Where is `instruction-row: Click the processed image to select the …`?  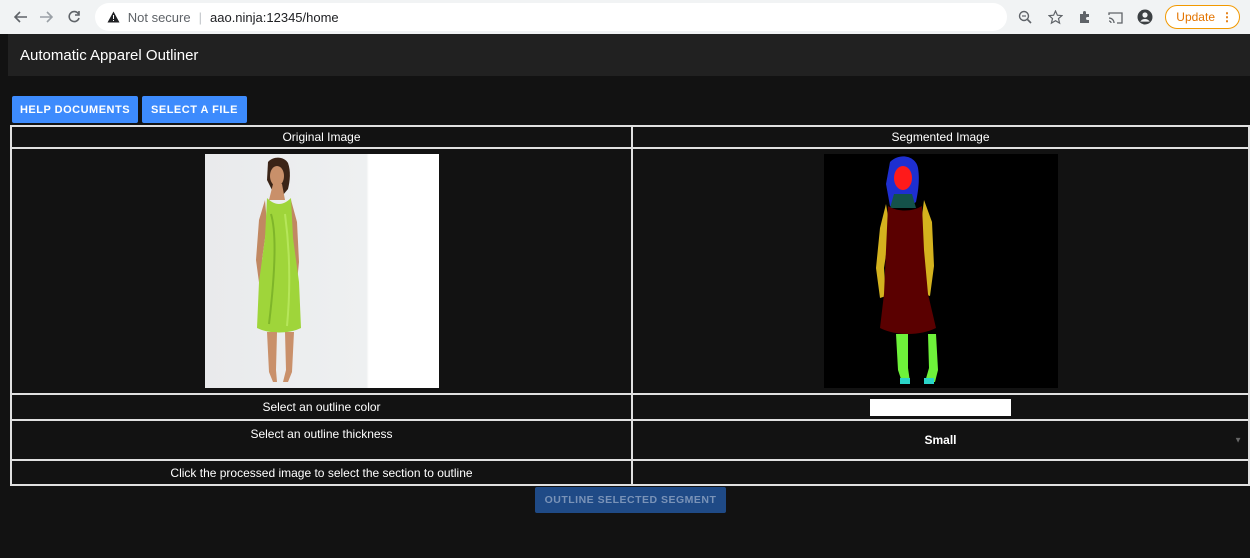 instruction-row: Click the processed image to select the … is located at coordinates (630, 472).